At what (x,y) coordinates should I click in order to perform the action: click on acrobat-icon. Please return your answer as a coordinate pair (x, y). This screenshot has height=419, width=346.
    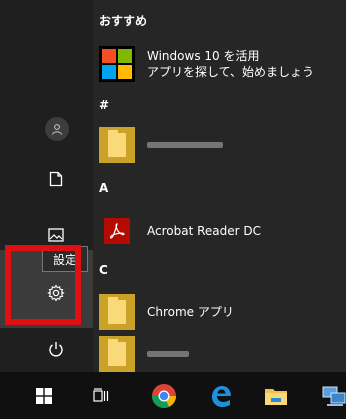
    Looking at the image, I should click on (117, 231).